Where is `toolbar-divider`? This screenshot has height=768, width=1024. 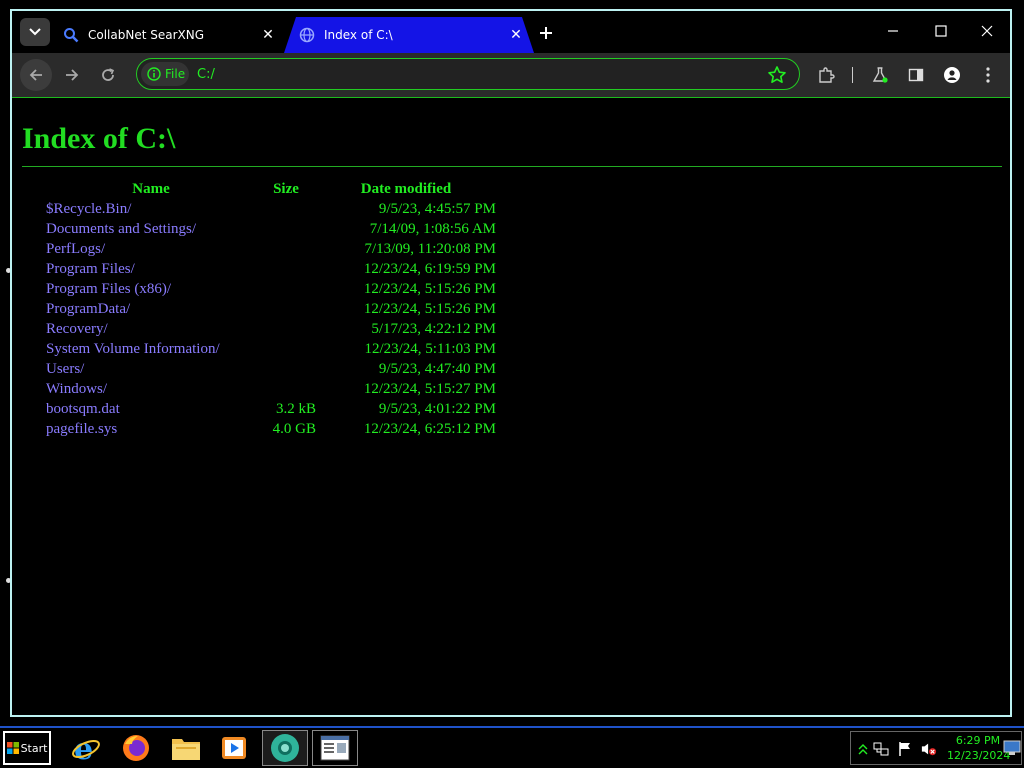
toolbar-divider is located at coordinates (852, 75).